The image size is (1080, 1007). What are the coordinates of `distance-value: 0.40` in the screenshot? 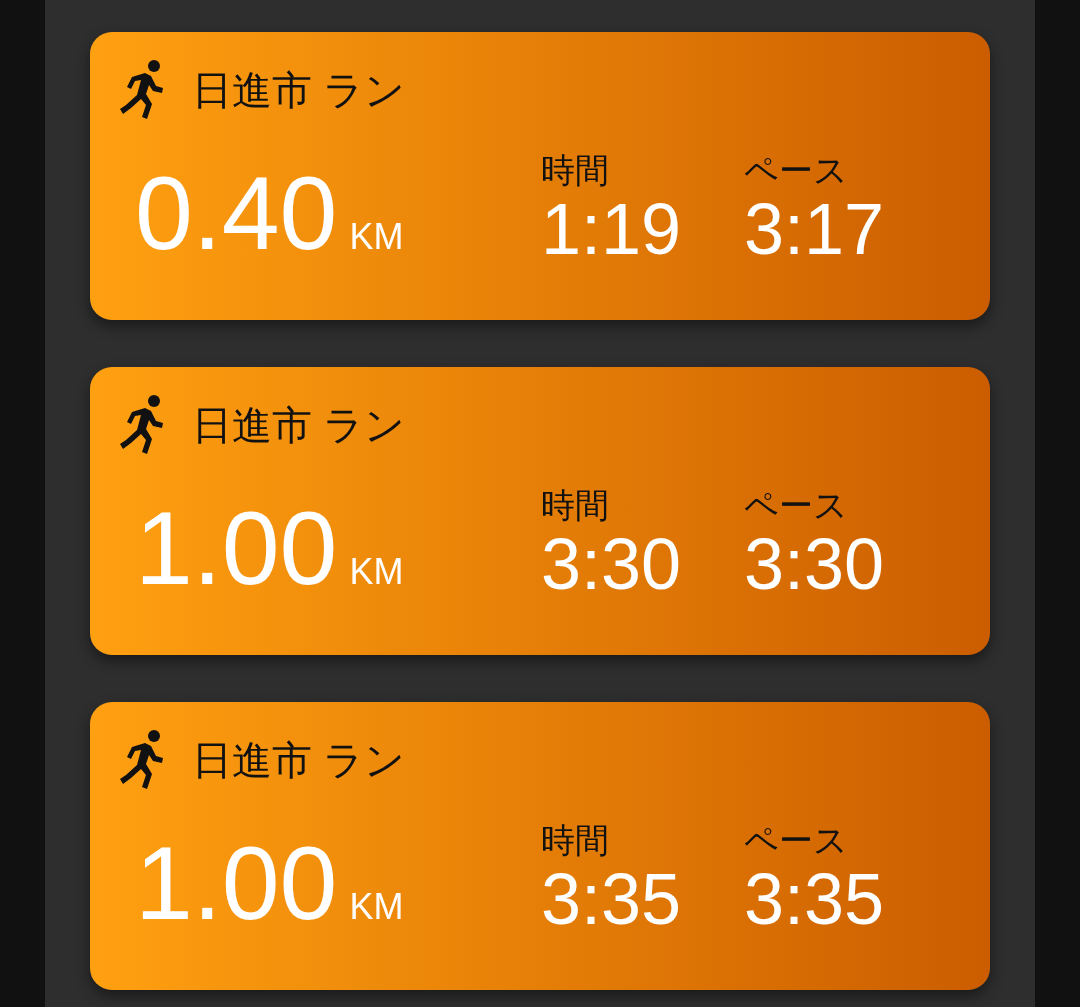 It's located at (236, 213).